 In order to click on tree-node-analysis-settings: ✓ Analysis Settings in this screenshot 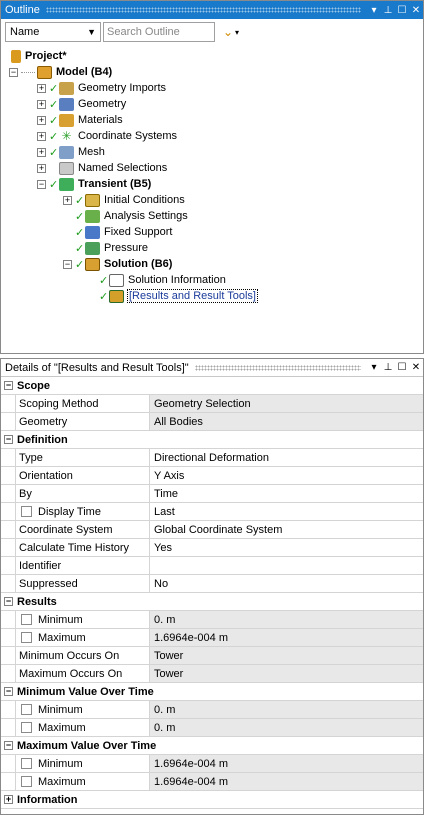, I will do `click(212, 216)`.